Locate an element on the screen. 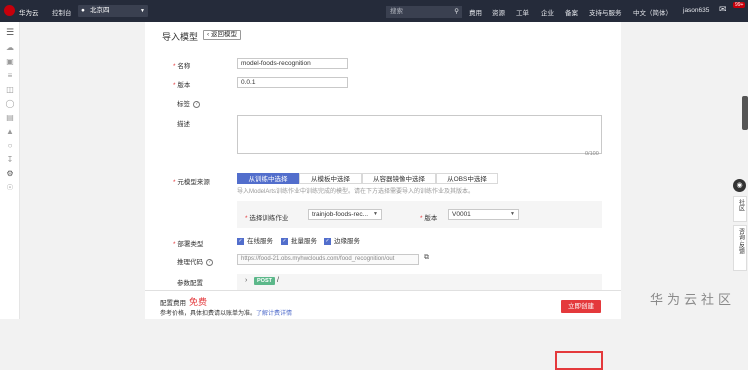  description-counter: 0/100 is located at coordinates (592, 154).